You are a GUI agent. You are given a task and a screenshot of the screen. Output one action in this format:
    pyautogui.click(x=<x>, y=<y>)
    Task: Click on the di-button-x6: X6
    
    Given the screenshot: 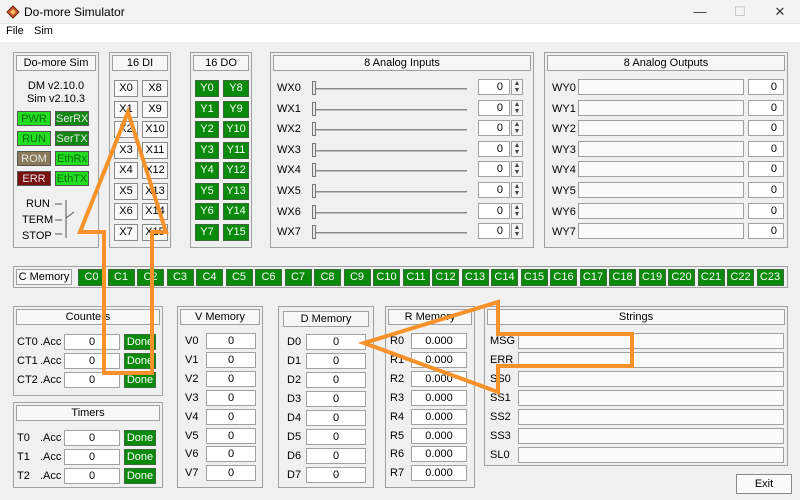 What is the action you would take?
    pyautogui.click(x=126, y=211)
    